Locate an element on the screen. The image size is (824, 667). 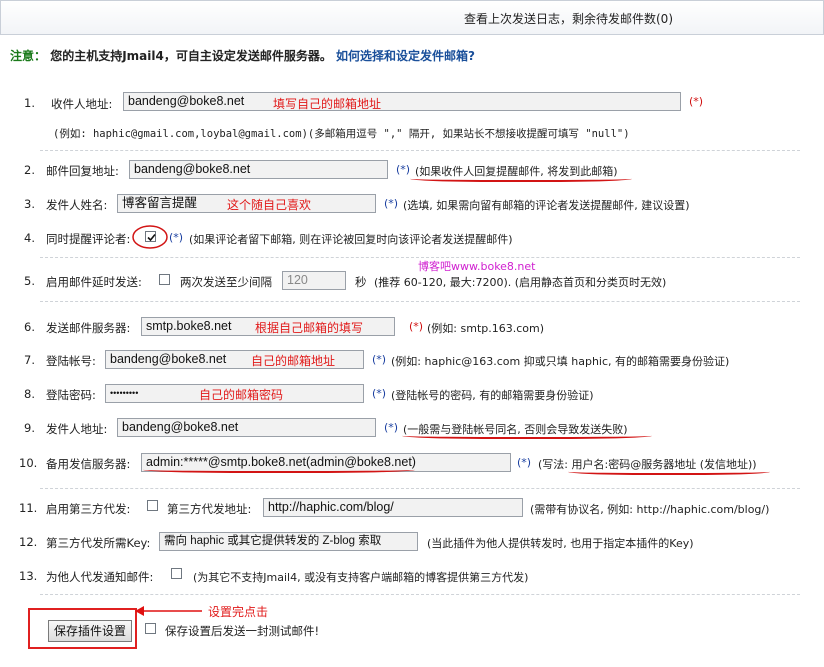
password-label: 登陆密码: is located at coordinates (71, 395).